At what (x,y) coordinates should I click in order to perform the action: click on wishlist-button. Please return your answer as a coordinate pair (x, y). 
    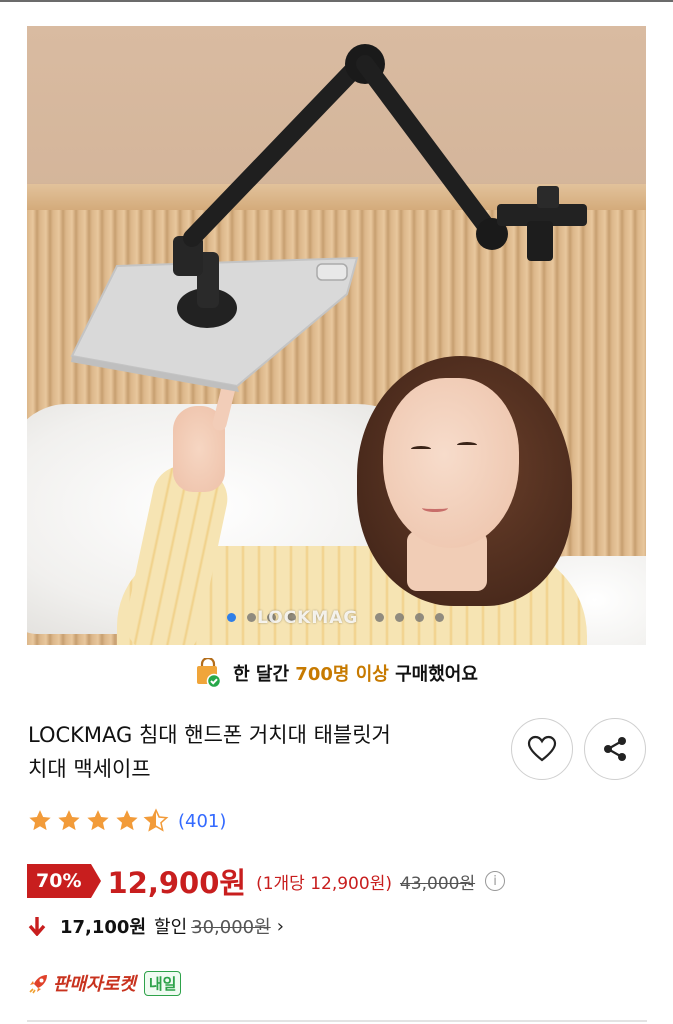
    Looking at the image, I should click on (542, 749).